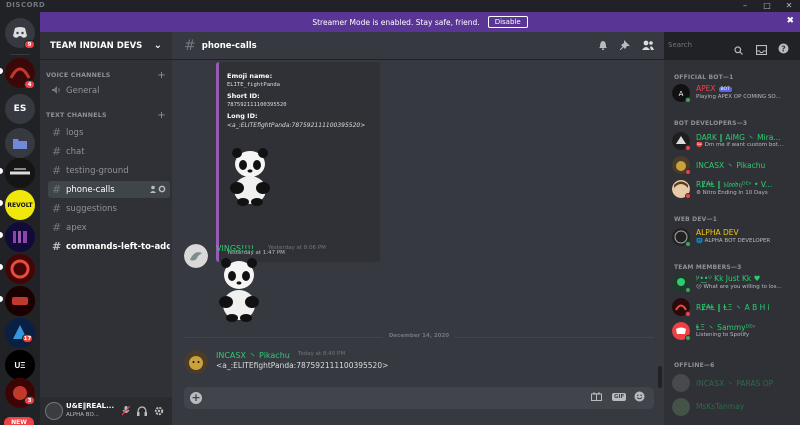  Describe the element at coordinates (20, 333) in the screenshot. I see `server-icon-blue-logo` at that location.